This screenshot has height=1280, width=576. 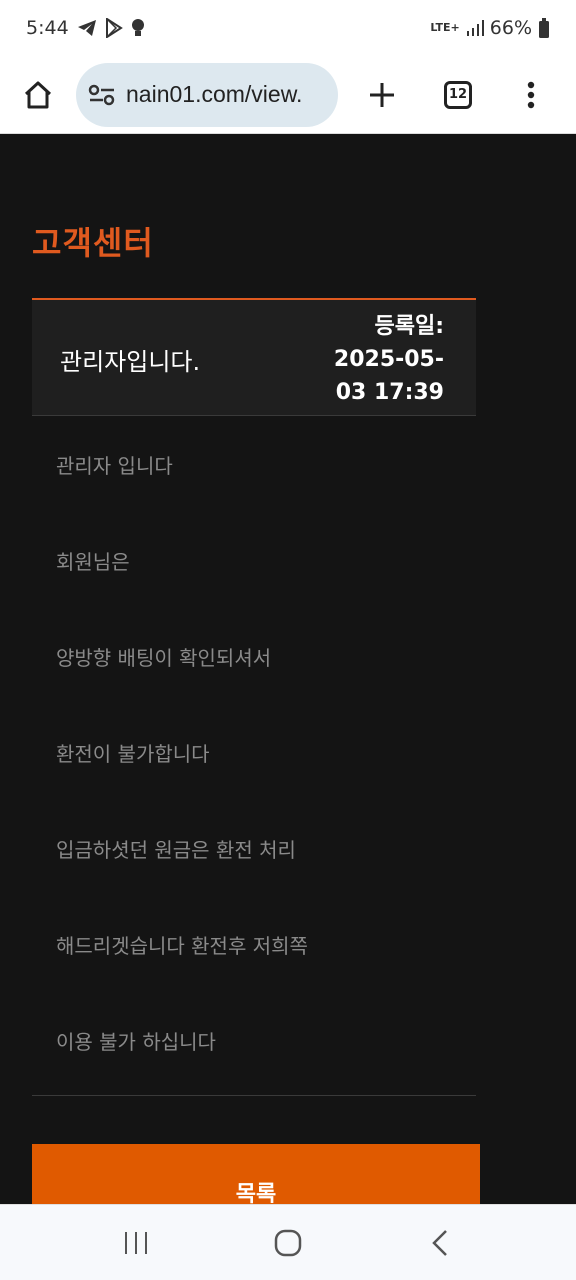 What do you see at coordinates (114, 28) in the screenshot?
I see `play-store-icon` at bounding box center [114, 28].